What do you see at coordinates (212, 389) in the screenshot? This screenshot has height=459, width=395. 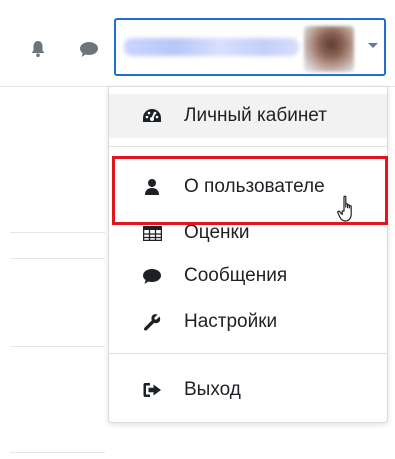 I see `menu-label: Выход` at bounding box center [212, 389].